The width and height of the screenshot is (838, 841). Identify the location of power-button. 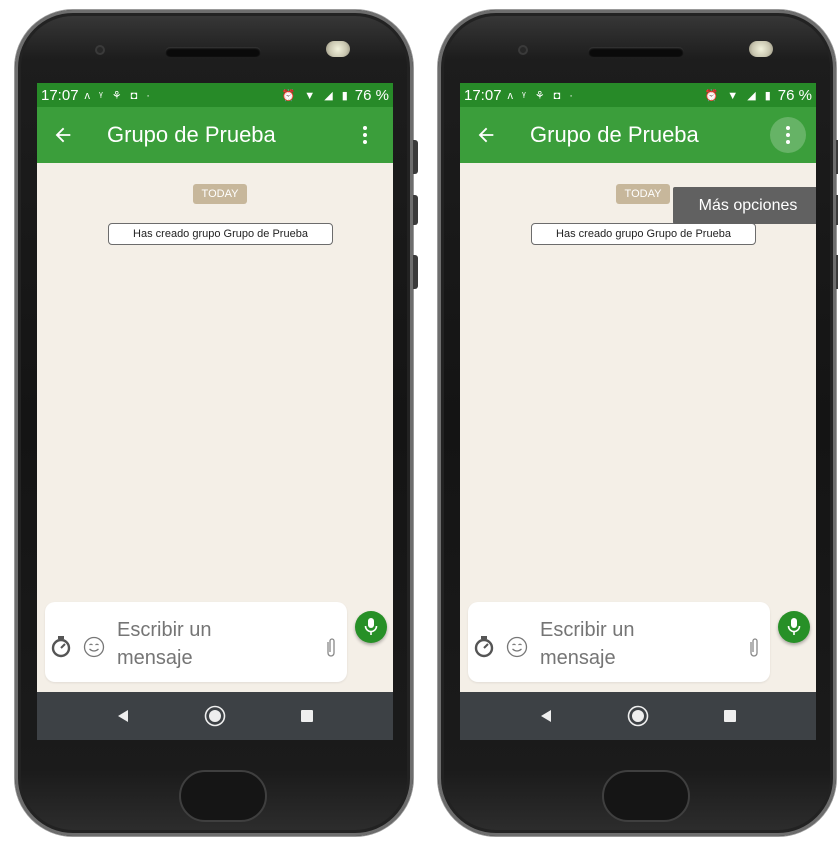
(415, 157).